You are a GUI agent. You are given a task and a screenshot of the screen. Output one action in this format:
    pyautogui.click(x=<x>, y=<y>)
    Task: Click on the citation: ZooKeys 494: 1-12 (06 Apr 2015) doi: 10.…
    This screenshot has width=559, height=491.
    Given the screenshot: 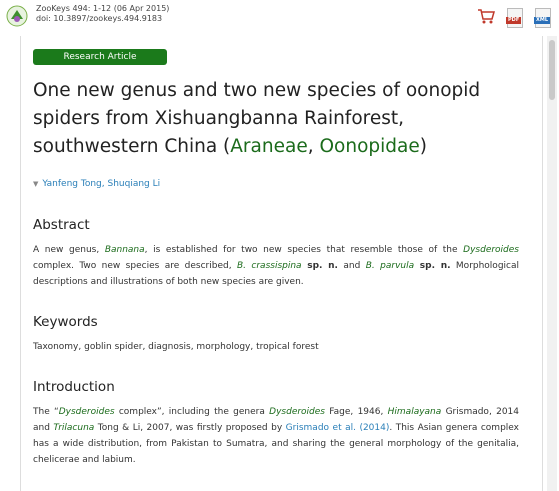 What is the action you would take?
    pyautogui.click(x=102, y=14)
    